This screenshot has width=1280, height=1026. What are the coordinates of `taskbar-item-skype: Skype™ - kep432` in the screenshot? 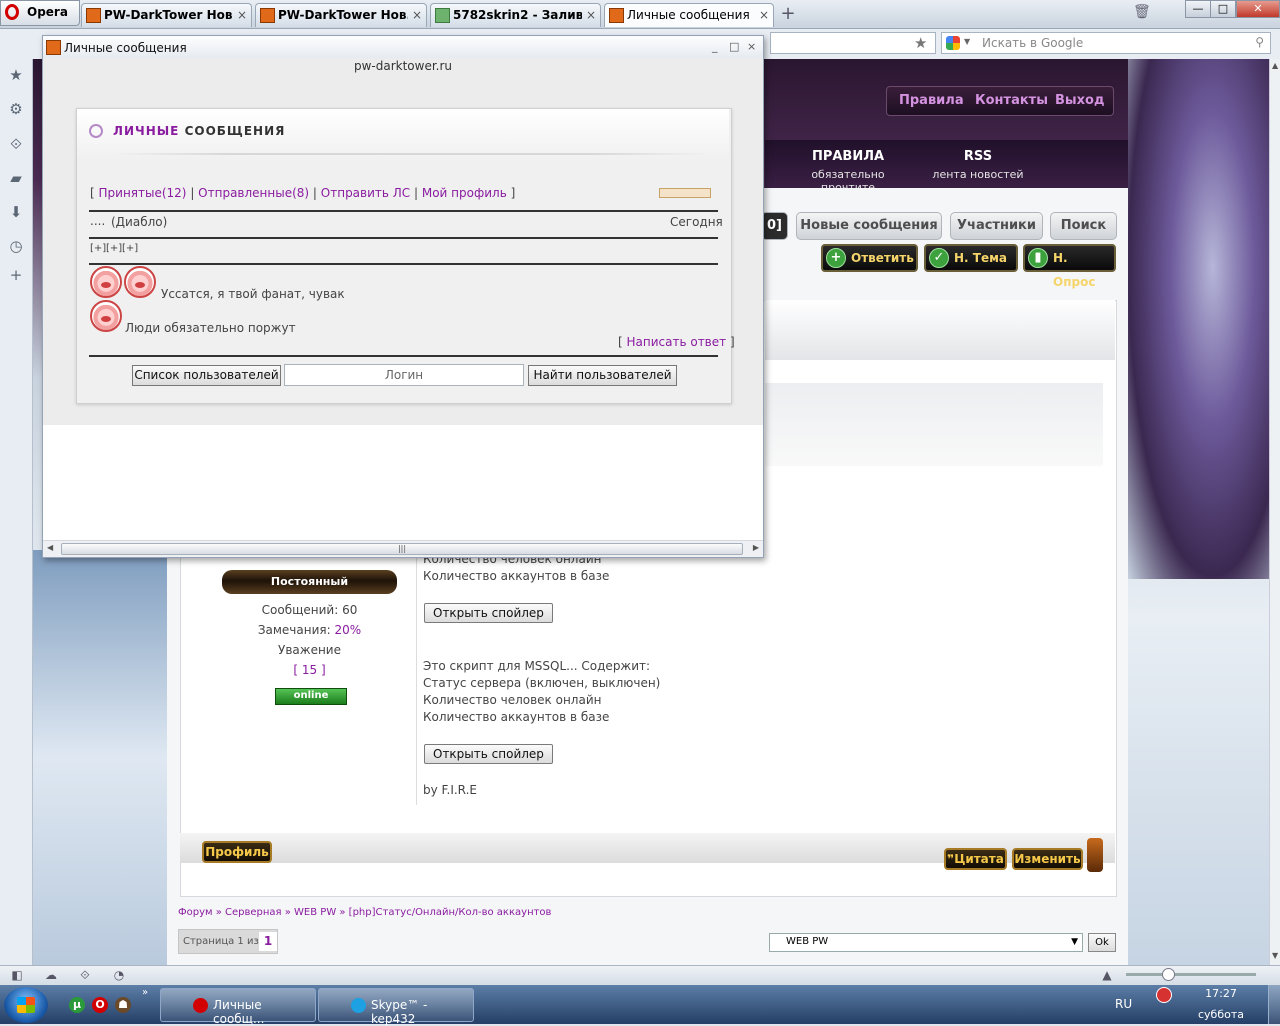 It's located at (396, 1007).